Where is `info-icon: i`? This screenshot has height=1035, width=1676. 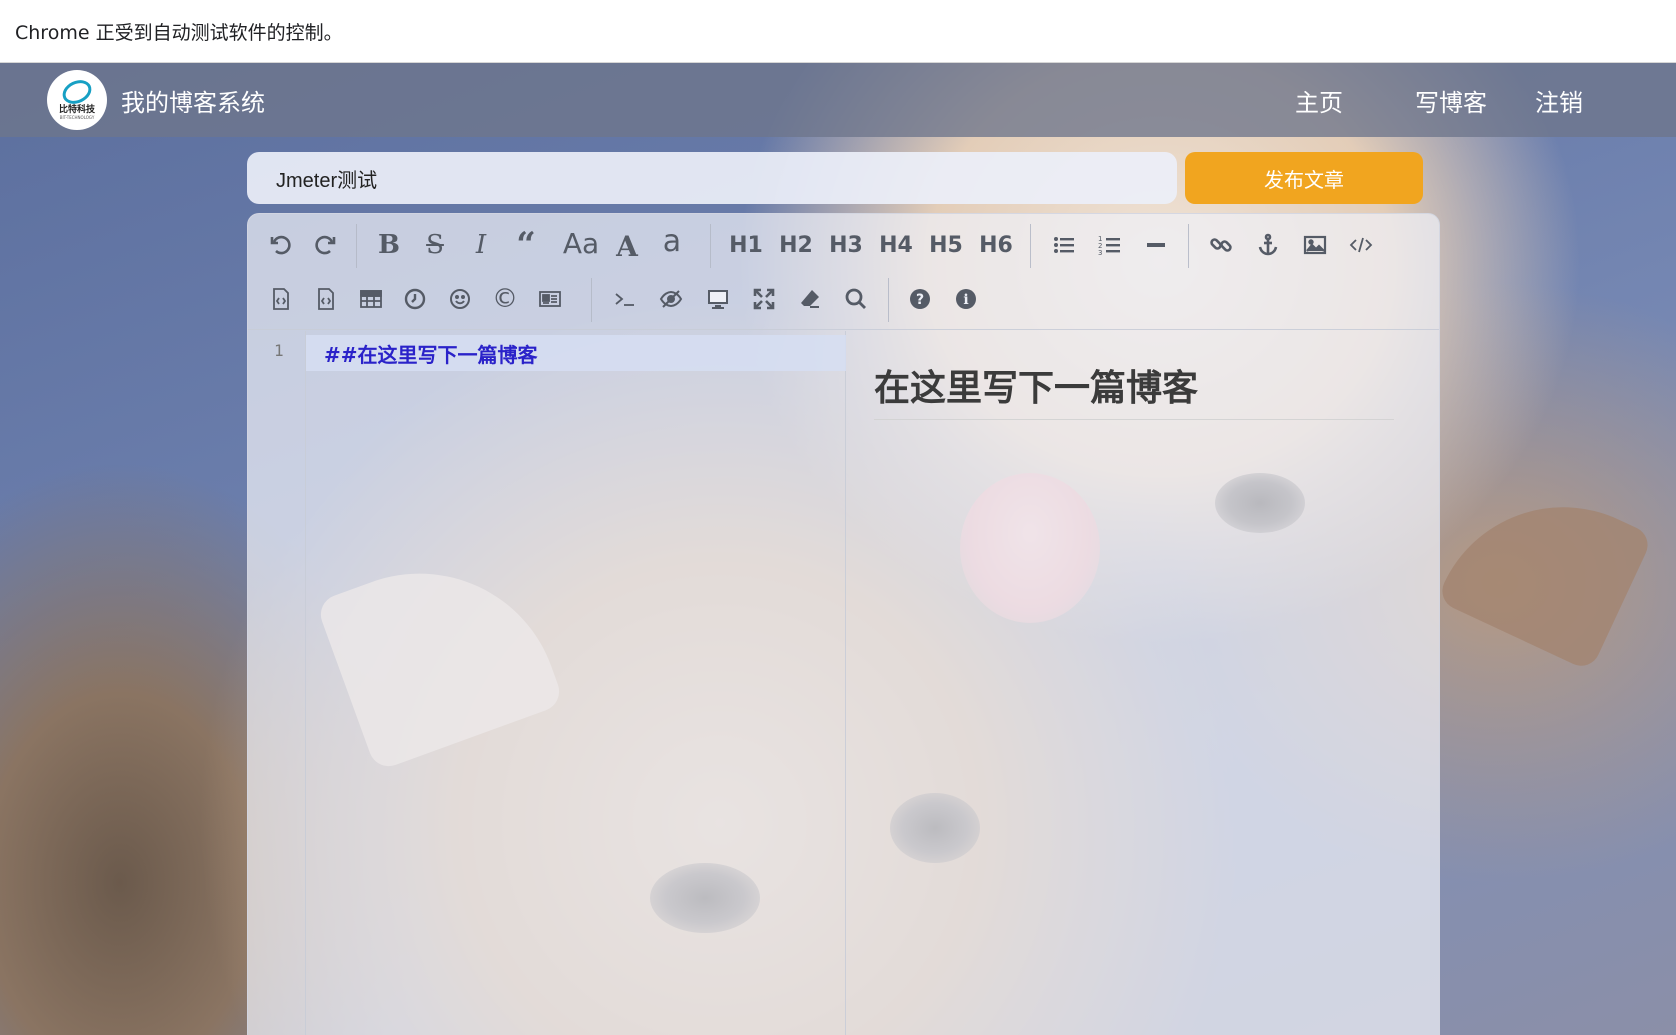 info-icon: i is located at coordinates (966, 299).